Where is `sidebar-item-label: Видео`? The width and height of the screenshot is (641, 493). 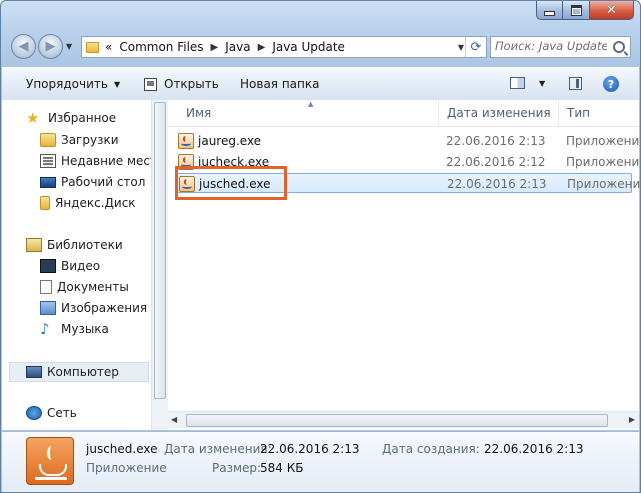
sidebar-item-label: Видео is located at coordinates (81, 266).